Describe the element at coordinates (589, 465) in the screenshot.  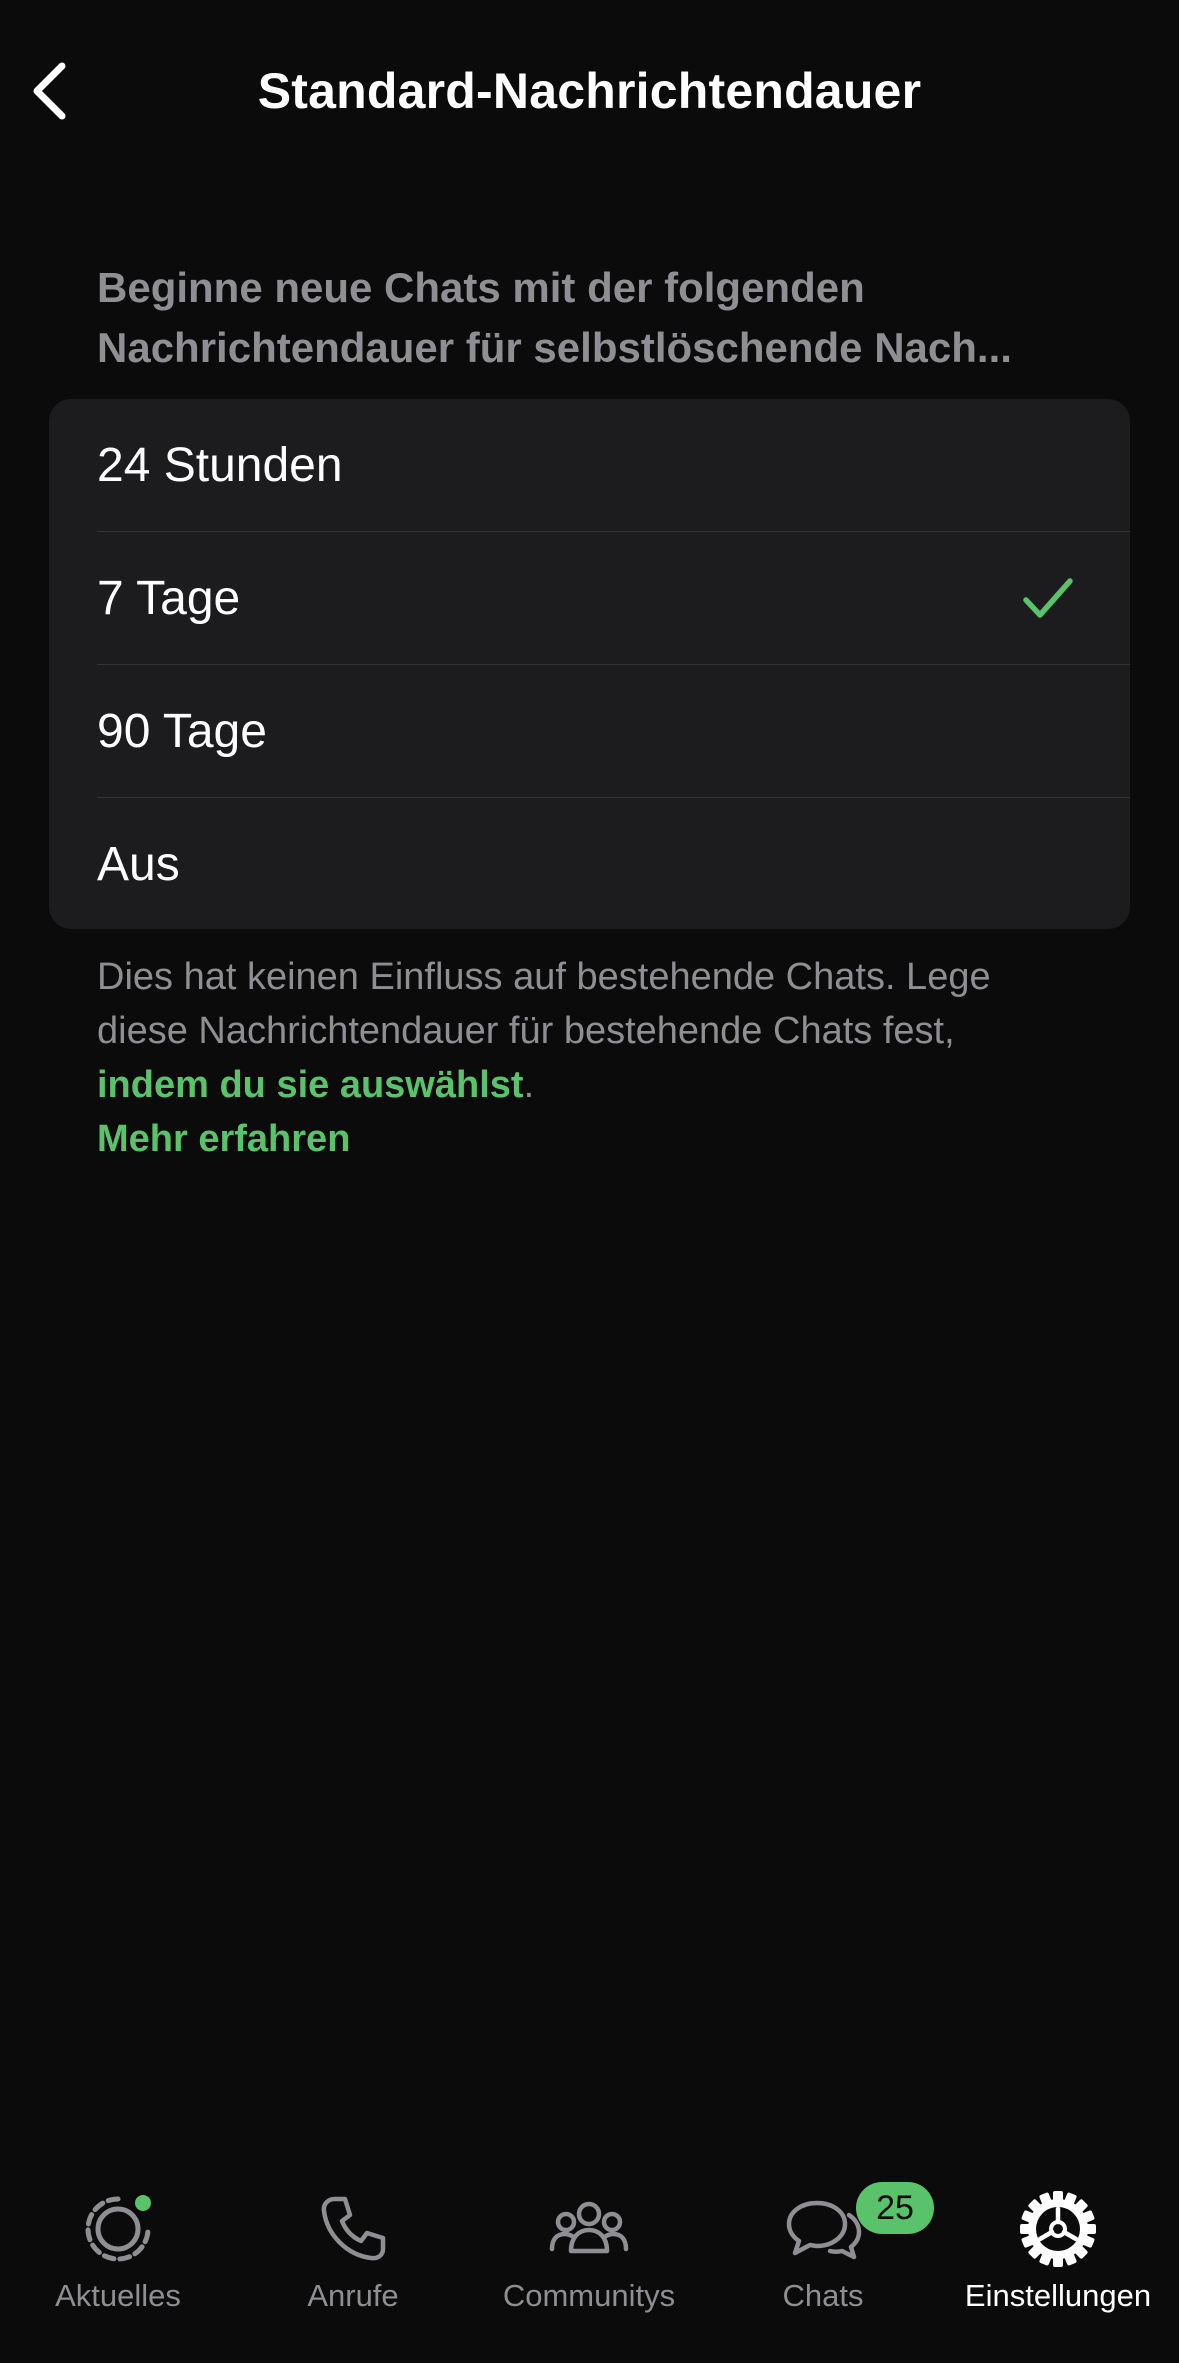
I see `option-24-stunden: 24 Stunden` at that location.